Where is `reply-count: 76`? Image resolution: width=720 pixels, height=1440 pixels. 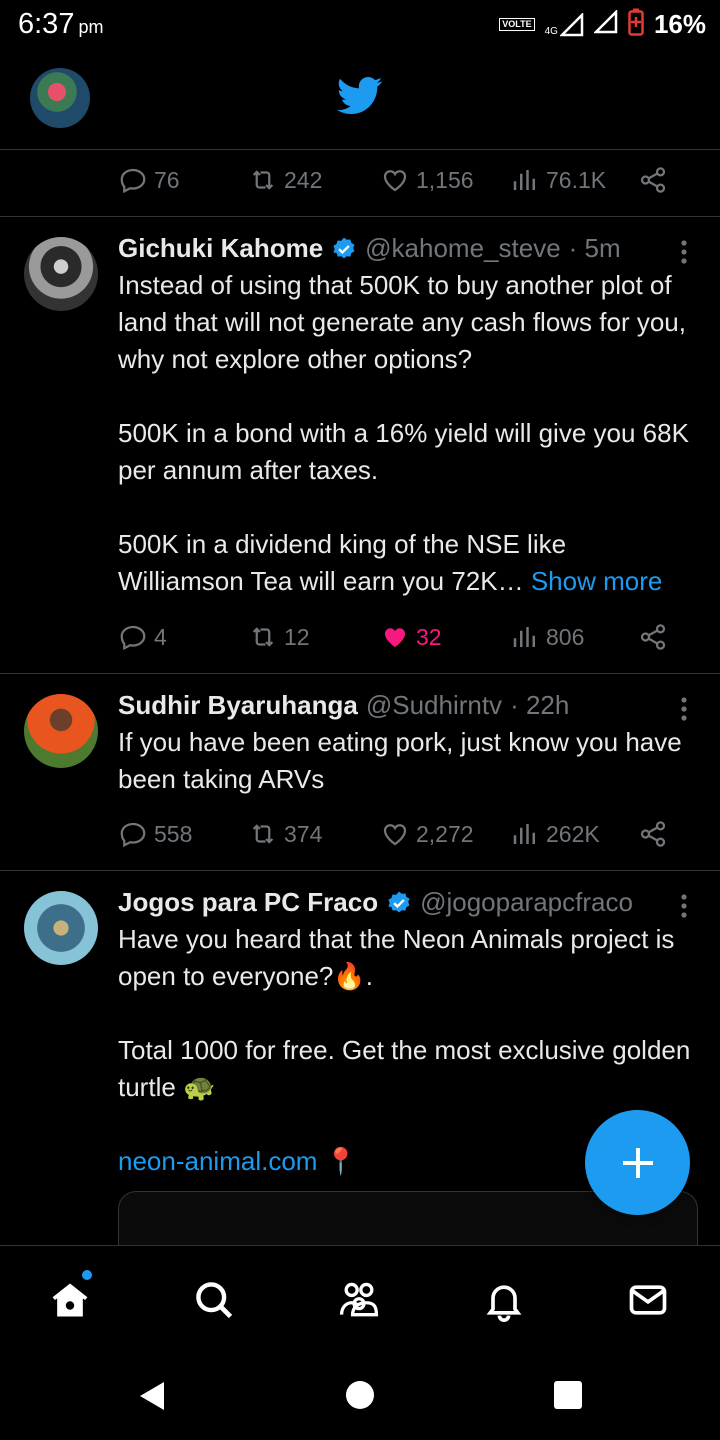
reply-count: 76 is located at coordinates (167, 179).